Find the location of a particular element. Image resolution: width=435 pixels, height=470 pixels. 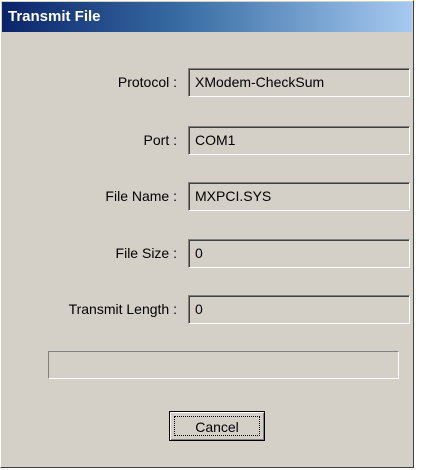

cancel-button: Cancel is located at coordinates (217, 426).